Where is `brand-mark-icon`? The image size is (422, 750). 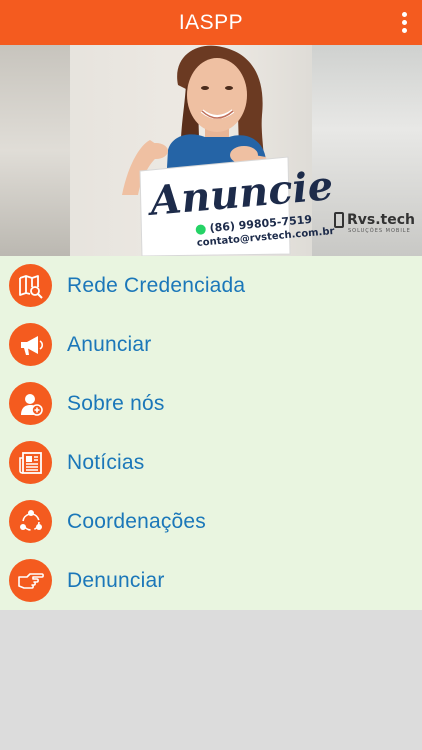
brand-mark-icon is located at coordinates (339, 220).